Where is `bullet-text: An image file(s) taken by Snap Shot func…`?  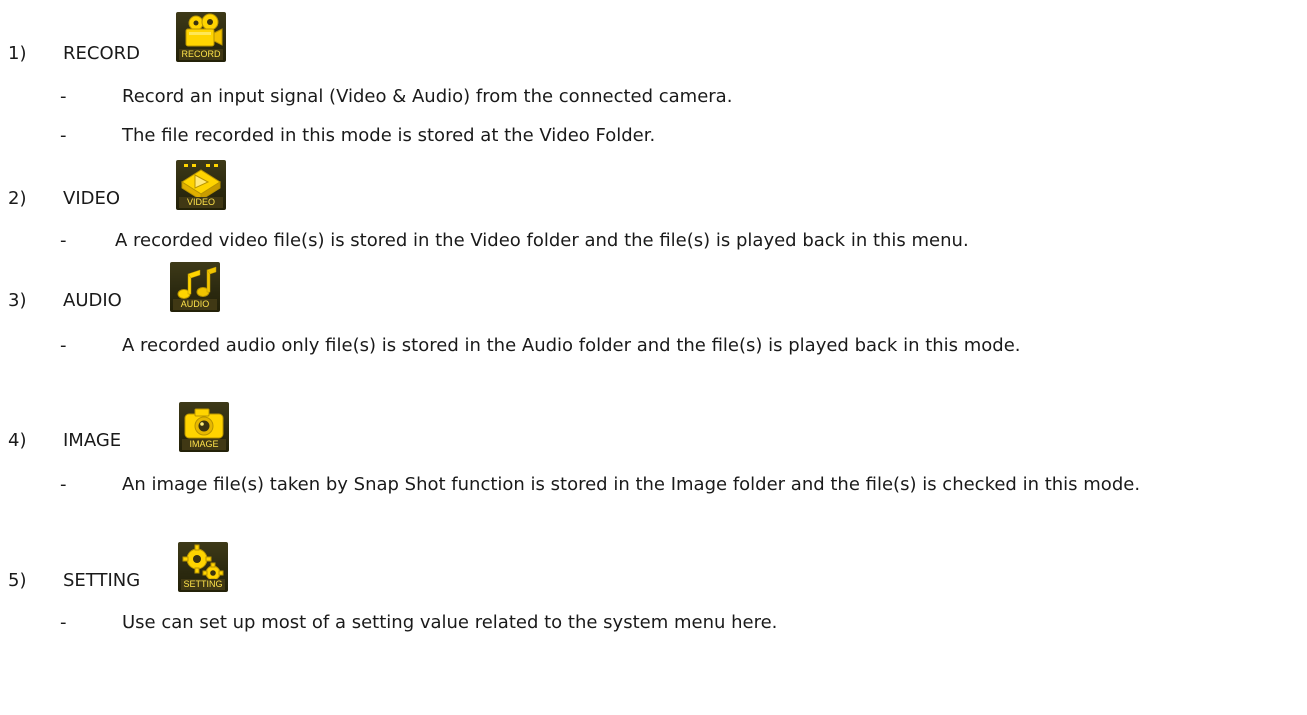
bullet-text: An image file(s) taken by Snap Shot func… is located at coordinates (631, 484).